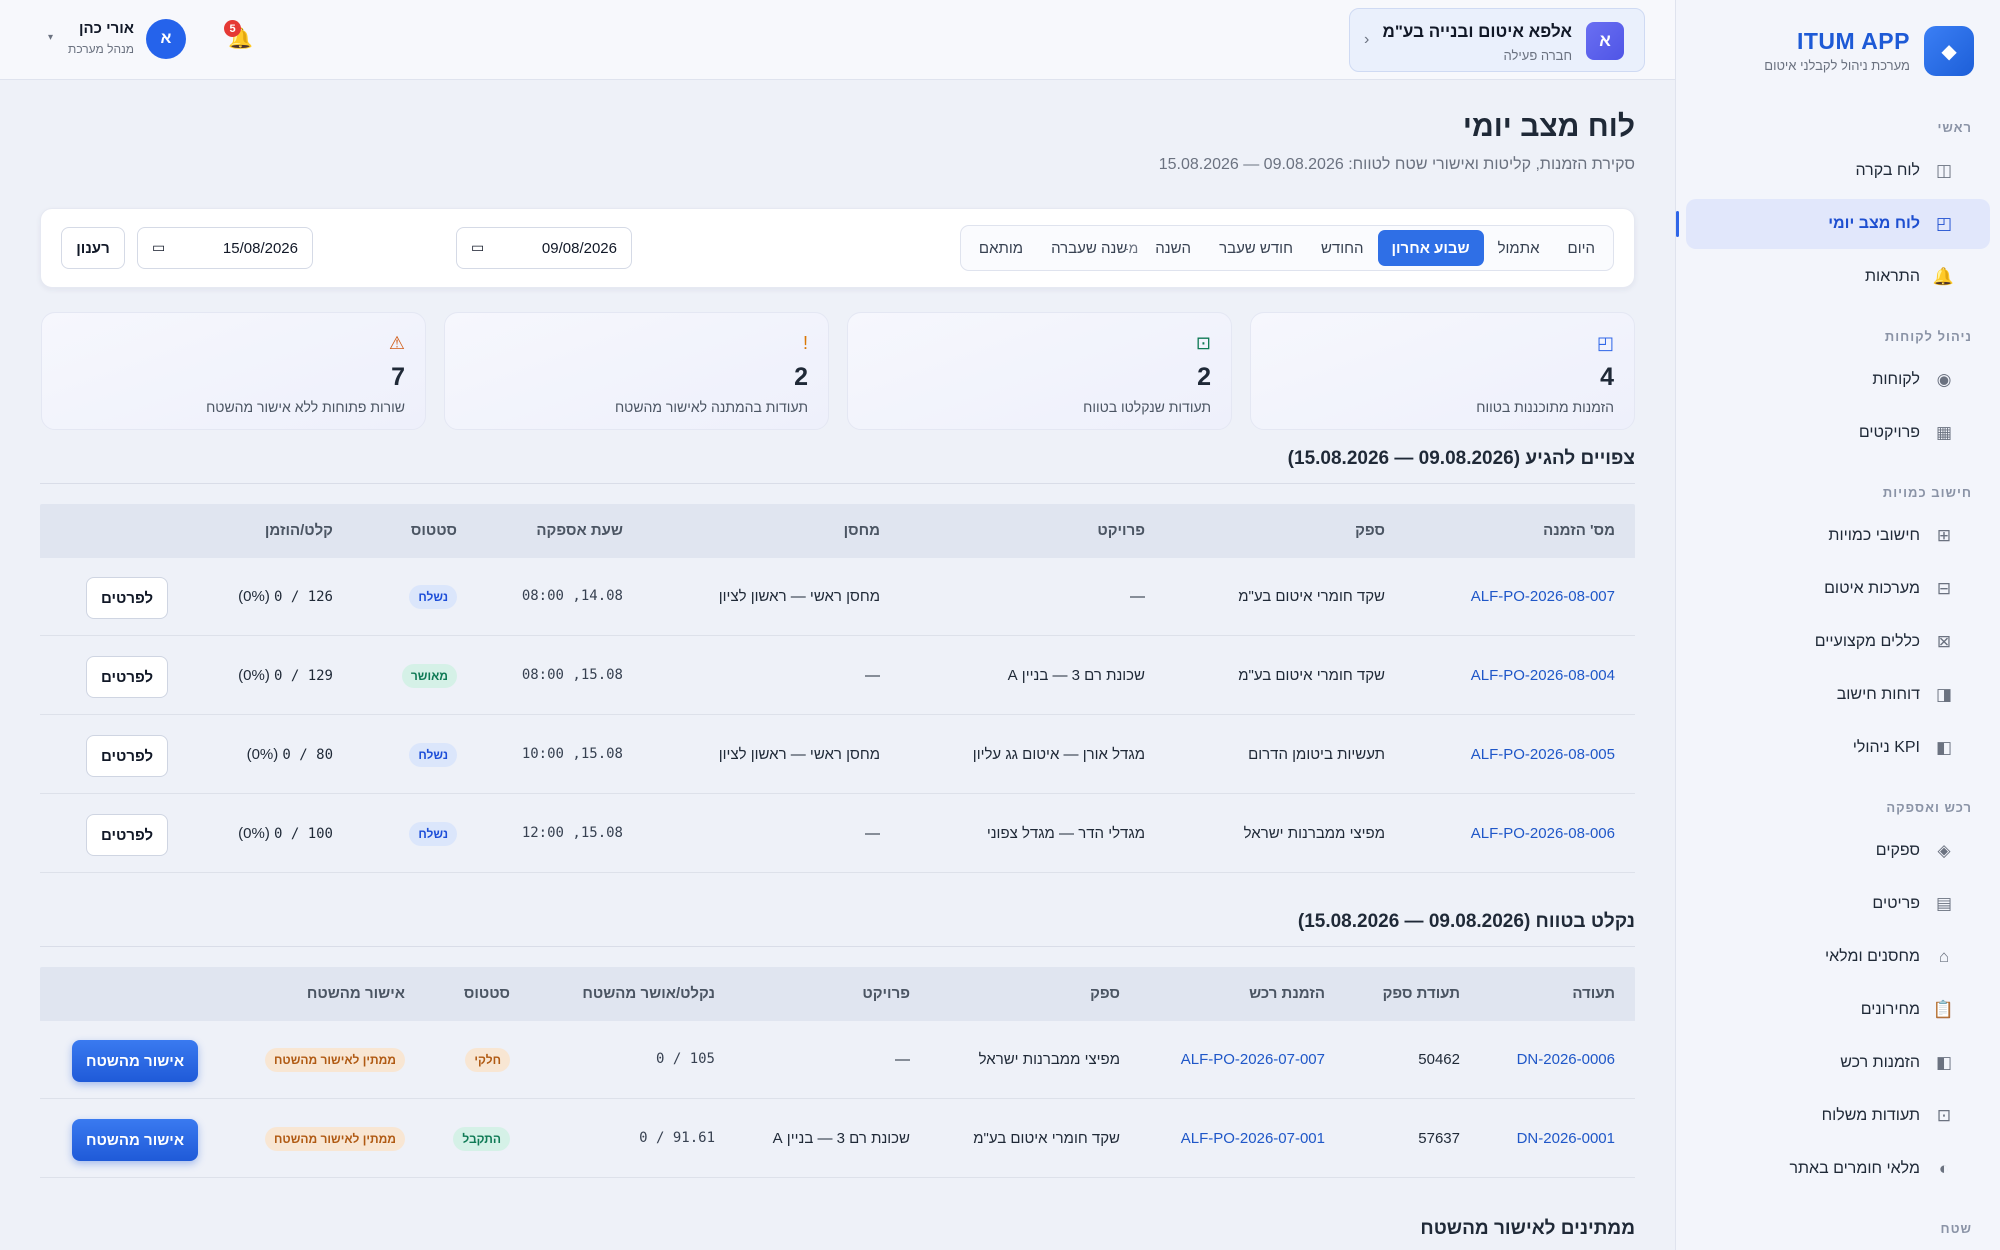 The width and height of the screenshot is (2000, 1250). What do you see at coordinates (1519, 248) in the screenshot?
I see `range-preset-button: אתמול` at bounding box center [1519, 248].